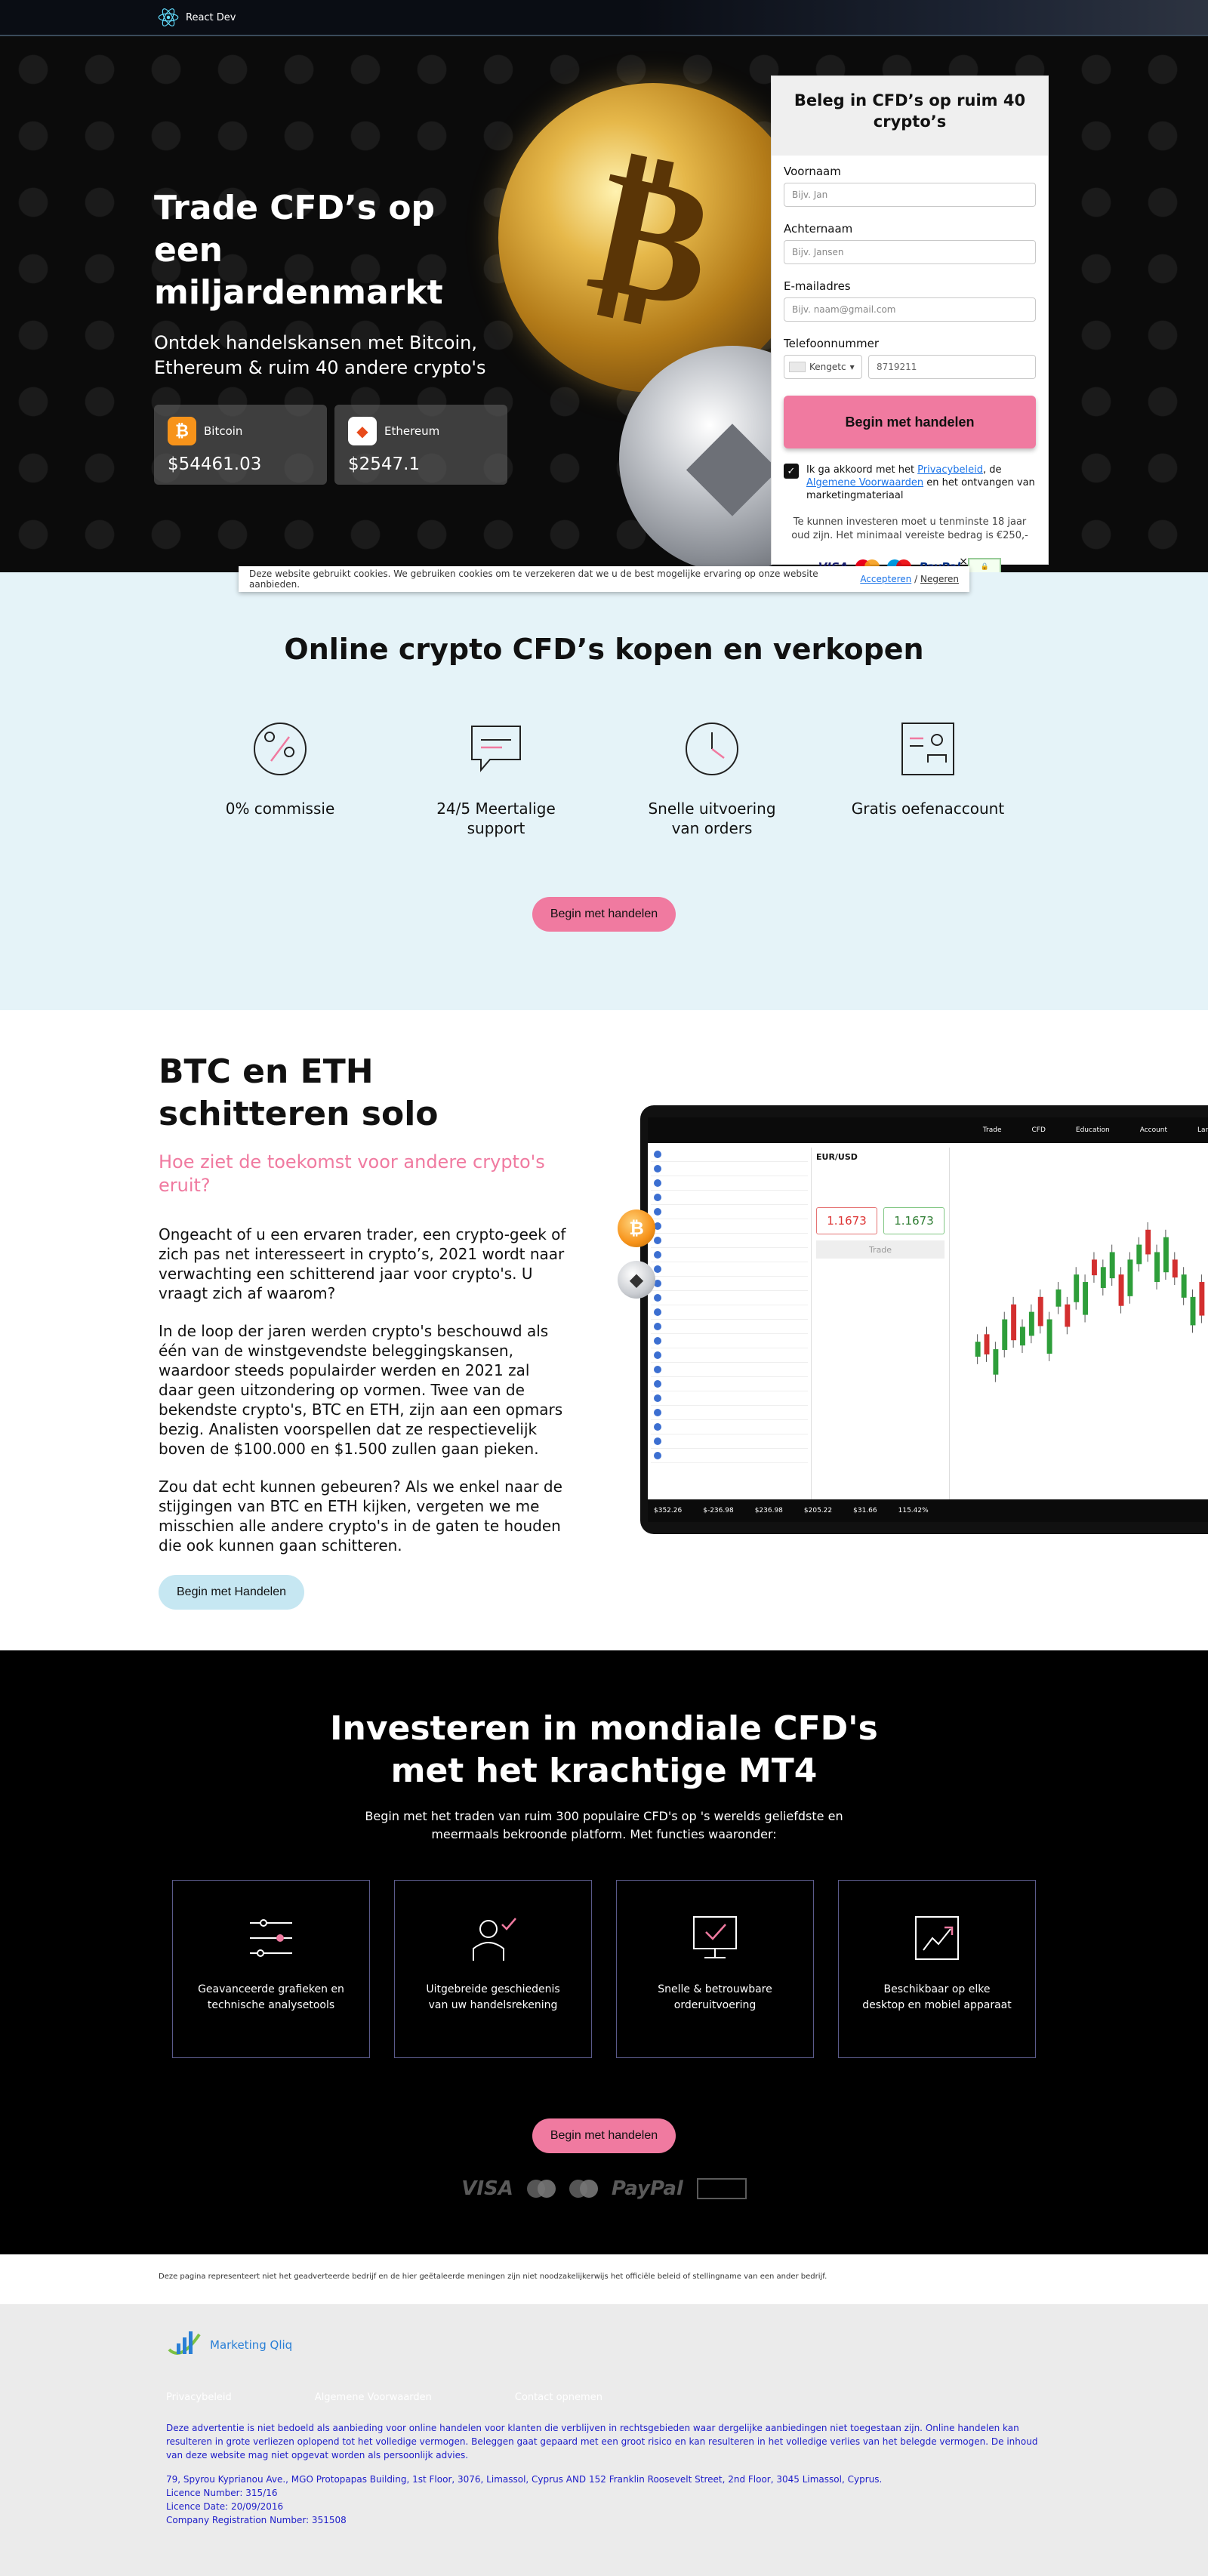 The height and width of the screenshot is (2576, 1208). Describe the element at coordinates (818, 1510) in the screenshot. I see `stat-value: $205.22` at that location.